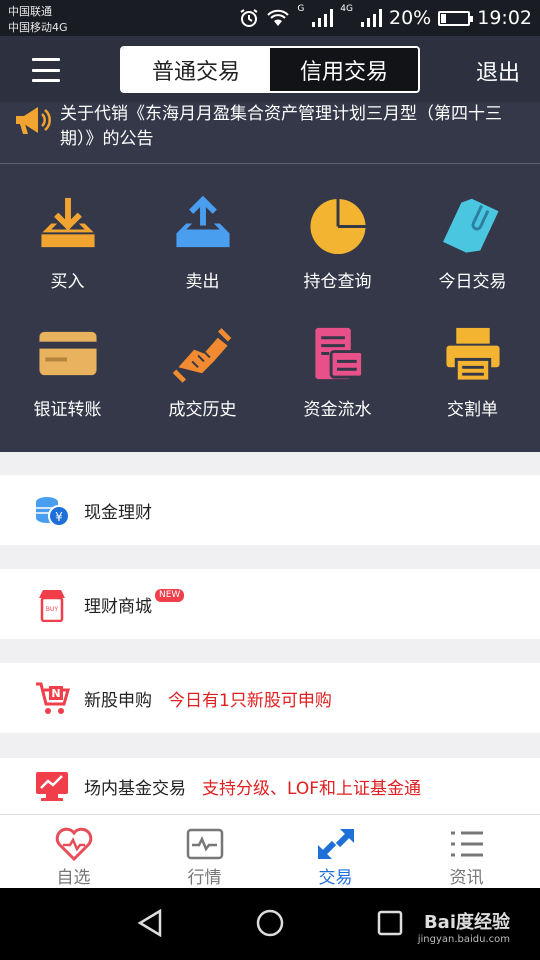 The image size is (540, 960). I want to click on menu-icon, so click(46, 70).